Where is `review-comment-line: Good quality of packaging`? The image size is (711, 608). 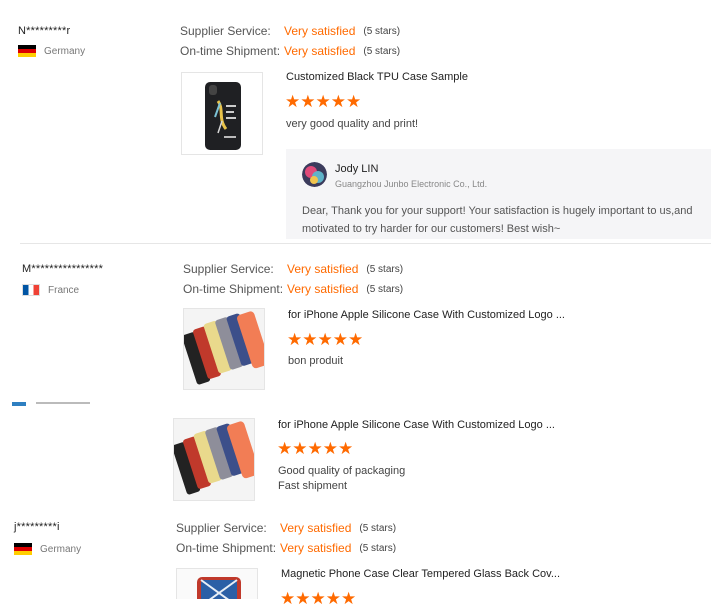 review-comment-line: Good quality of packaging is located at coordinates (342, 471).